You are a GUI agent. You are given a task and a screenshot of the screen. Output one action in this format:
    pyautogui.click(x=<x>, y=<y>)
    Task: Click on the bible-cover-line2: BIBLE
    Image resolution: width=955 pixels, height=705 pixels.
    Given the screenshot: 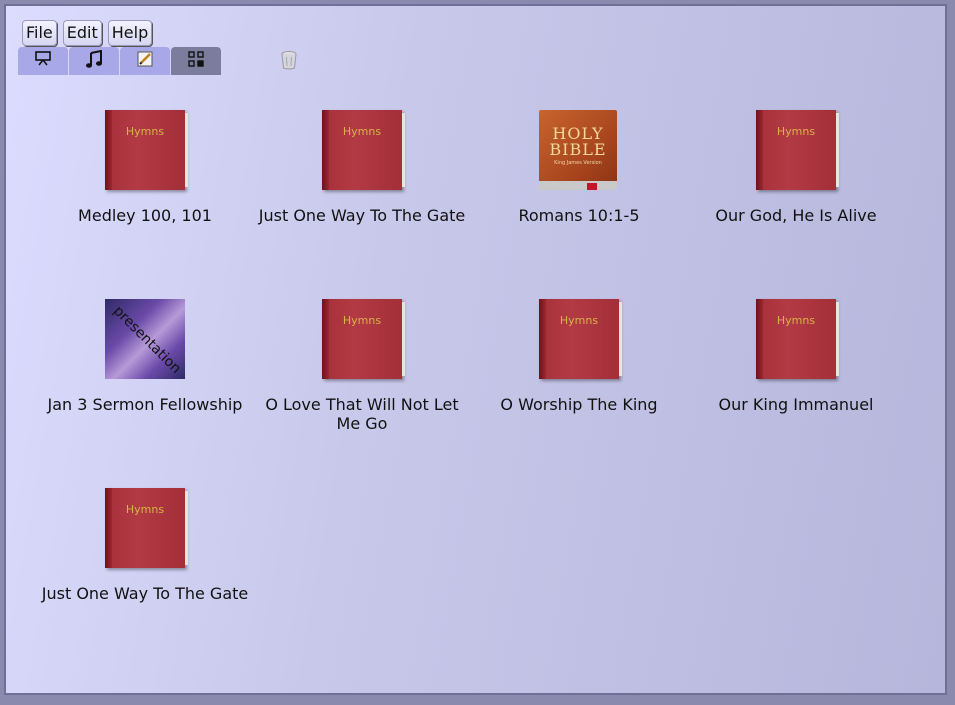 What is the action you would take?
    pyautogui.click(x=578, y=149)
    